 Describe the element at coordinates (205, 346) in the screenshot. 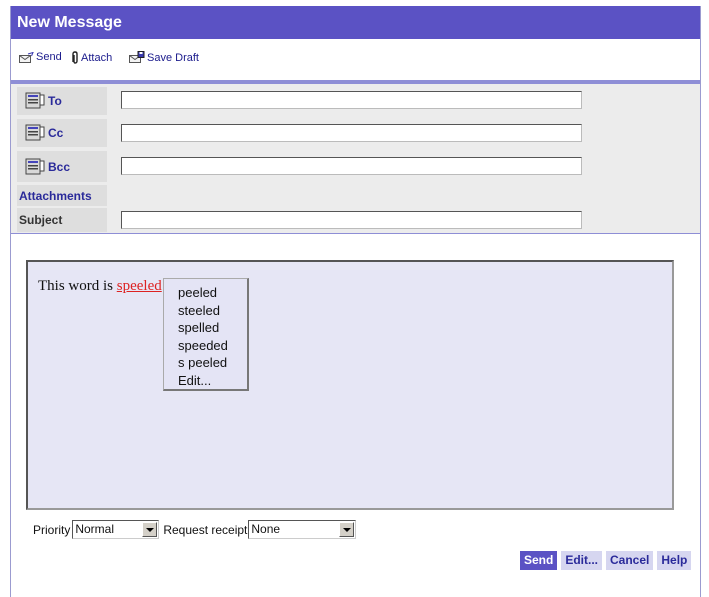

I see `suggestion-item: speeded` at that location.